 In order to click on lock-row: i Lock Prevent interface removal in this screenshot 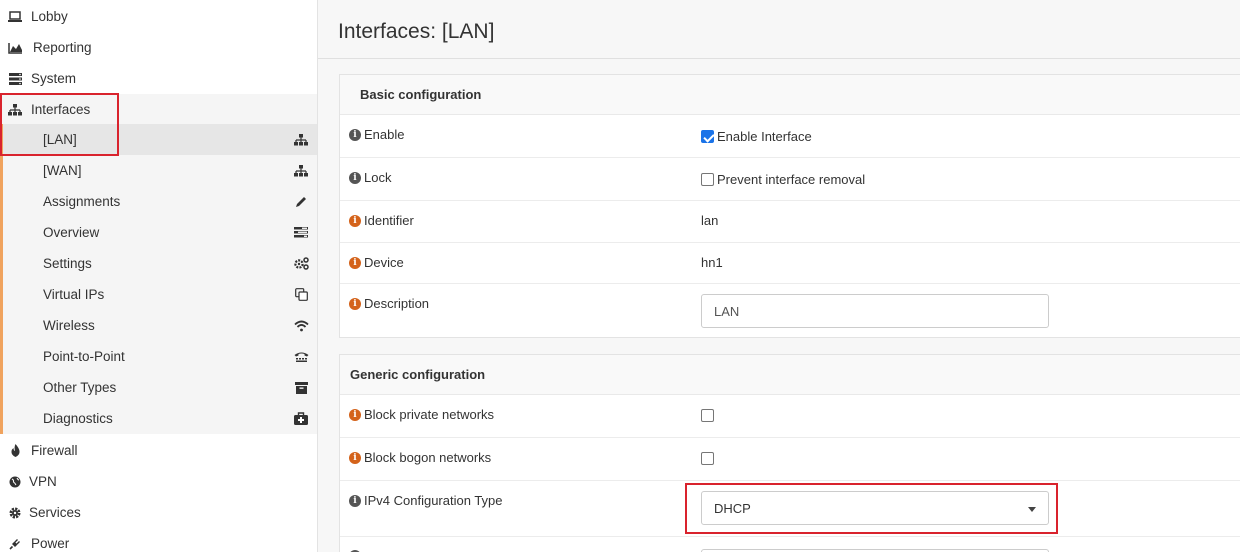, I will do `click(790, 179)`.